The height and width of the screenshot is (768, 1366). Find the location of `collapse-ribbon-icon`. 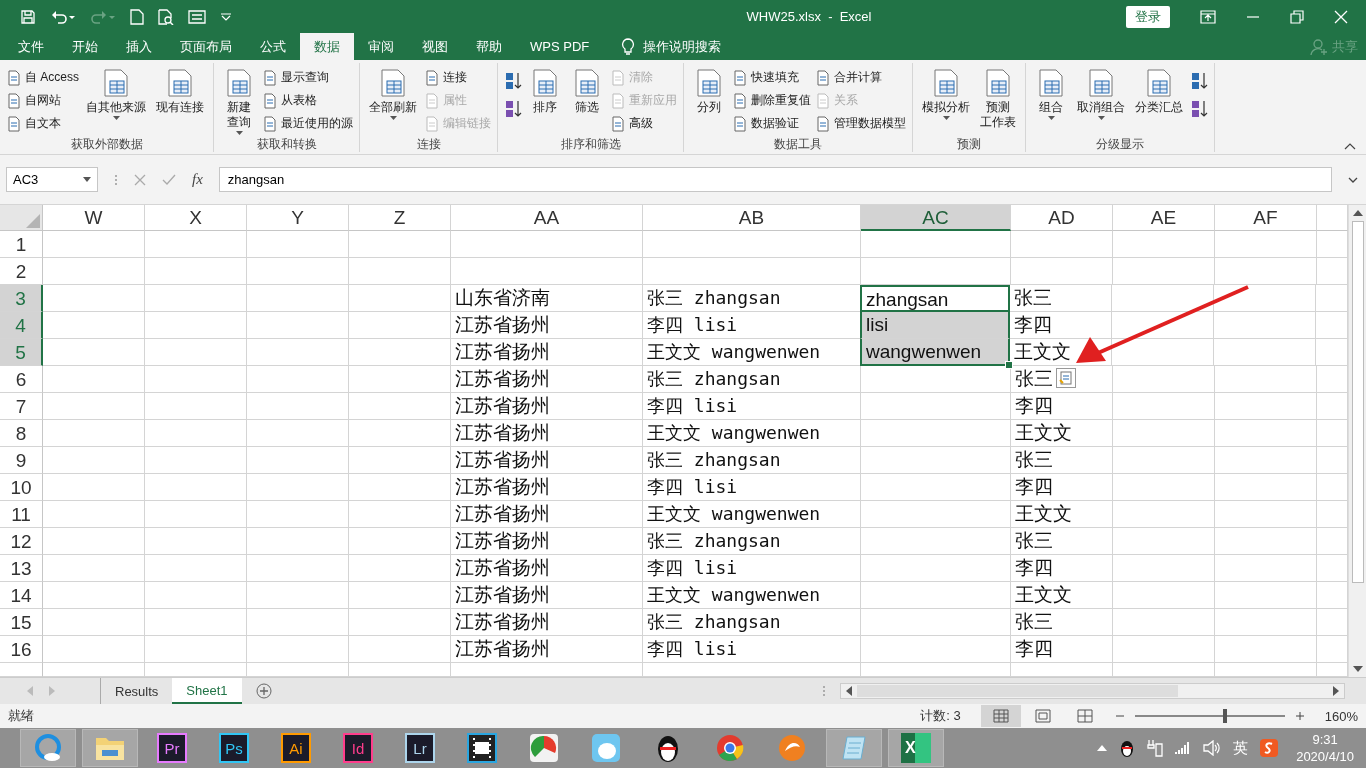

collapse-ribbon-icon is located at coordinates (1350, 146).